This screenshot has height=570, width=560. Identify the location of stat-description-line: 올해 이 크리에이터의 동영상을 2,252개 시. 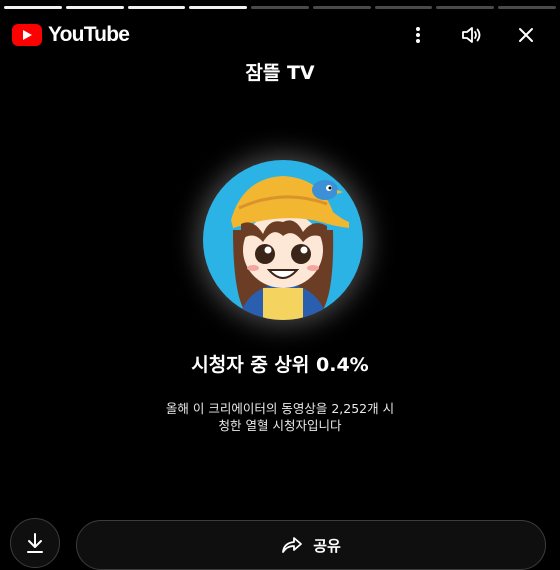
(280, 408).